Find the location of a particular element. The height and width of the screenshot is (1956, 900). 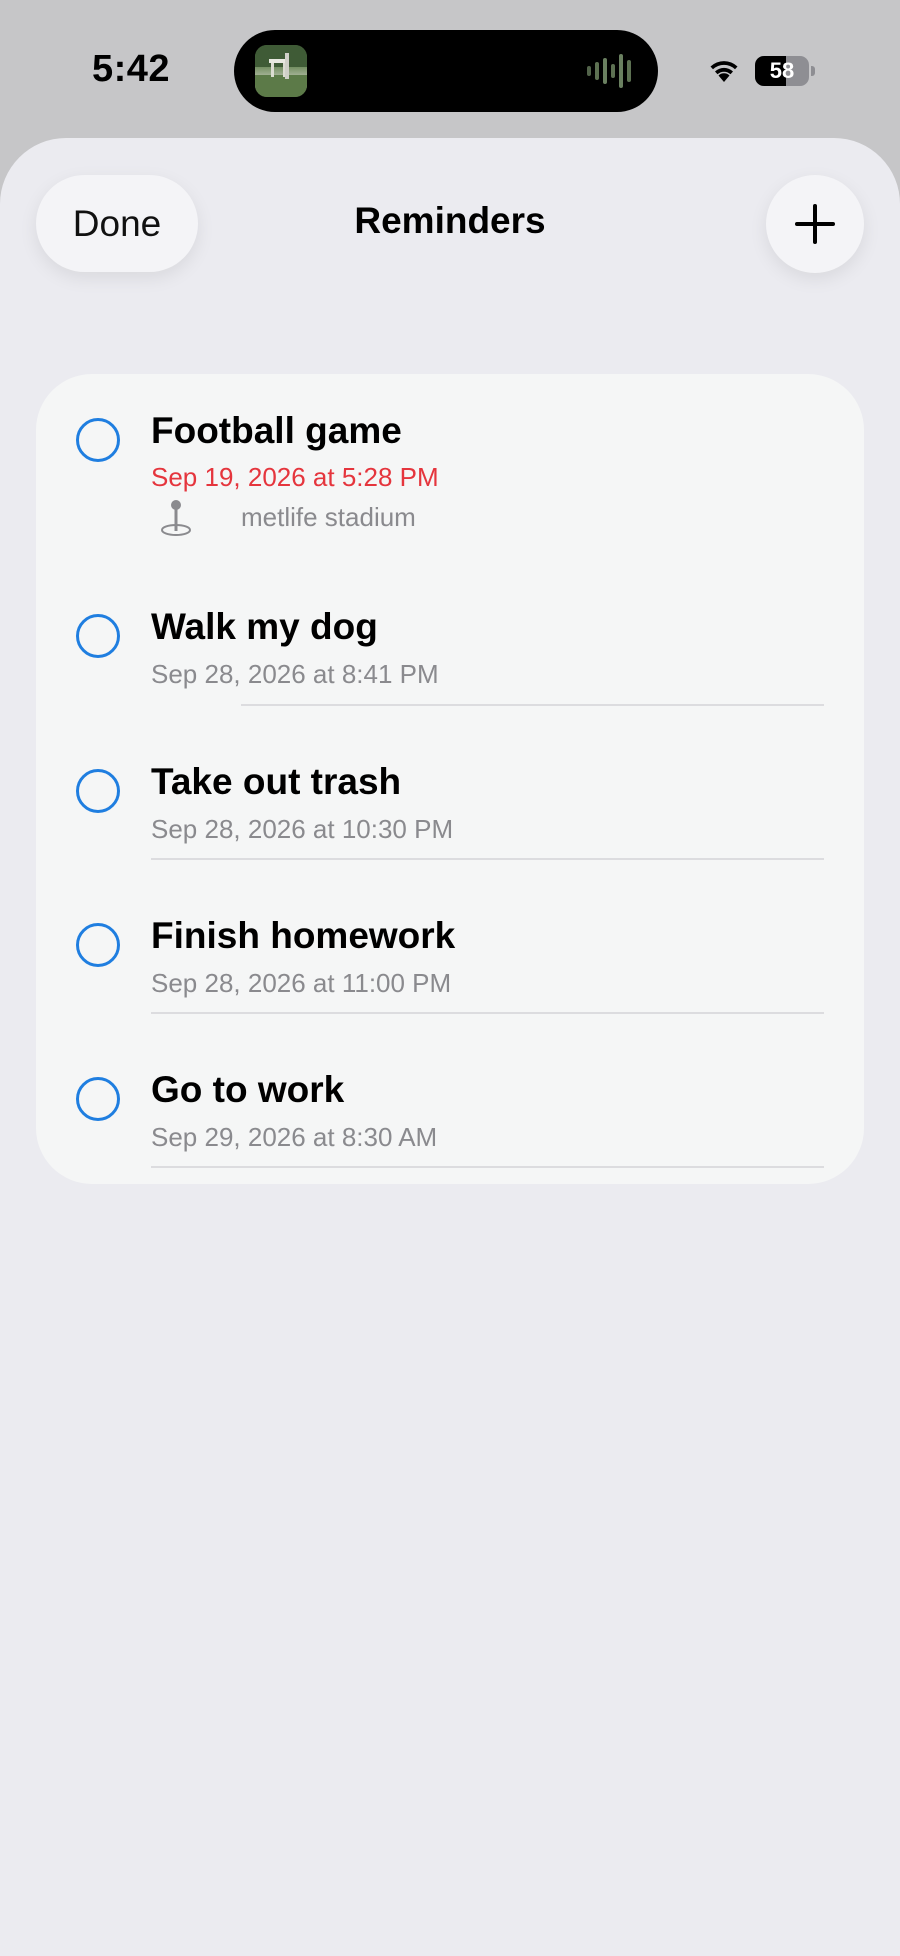

add-reminder-button is located at coordinates (815, 224).